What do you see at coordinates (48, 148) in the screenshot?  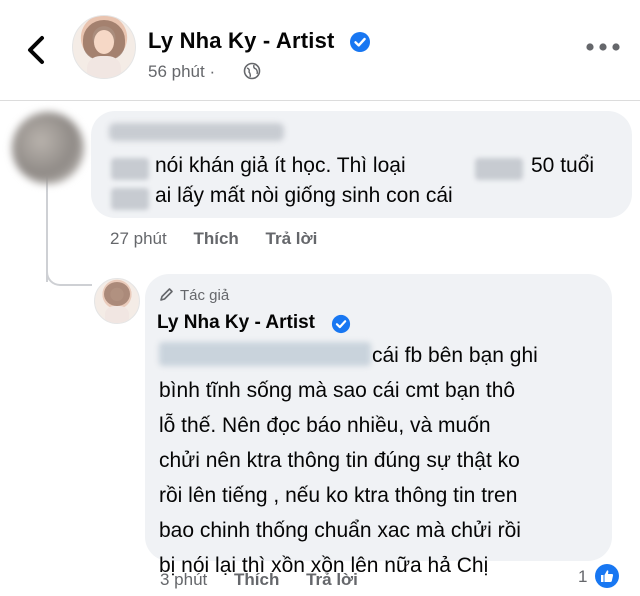 I see `commenter-avatar` at bounding box center [48, 148].